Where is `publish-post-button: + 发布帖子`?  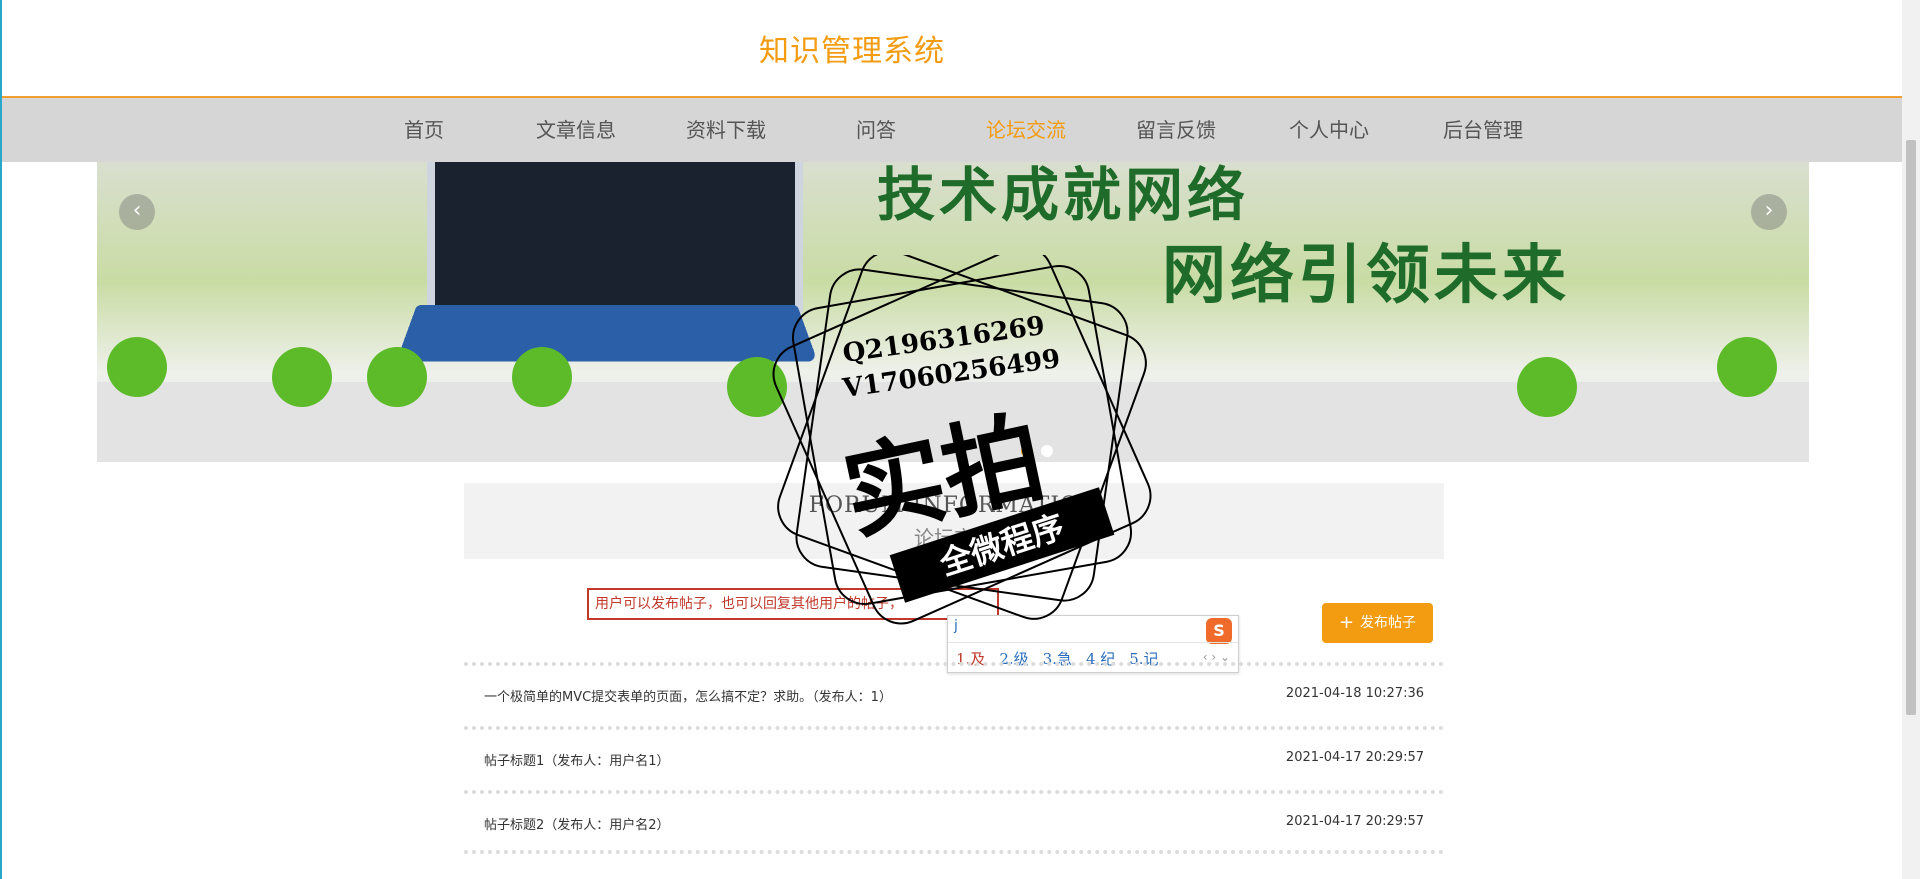
publish-post-button: + 发布帖子 is located at coordinates (1377, 623).